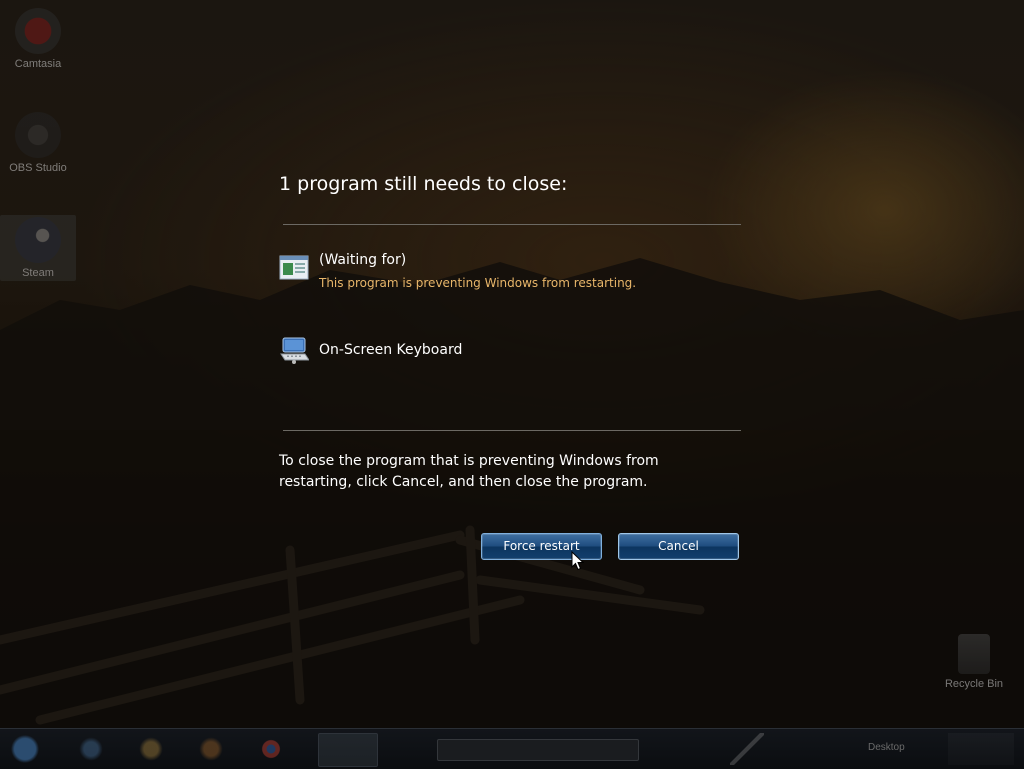 This screenshot has width=1024, height=769. What do you see at coordinates (25, 749) in the screenshot?
I see `start-orb-icon` at bounding box center [25, 749].